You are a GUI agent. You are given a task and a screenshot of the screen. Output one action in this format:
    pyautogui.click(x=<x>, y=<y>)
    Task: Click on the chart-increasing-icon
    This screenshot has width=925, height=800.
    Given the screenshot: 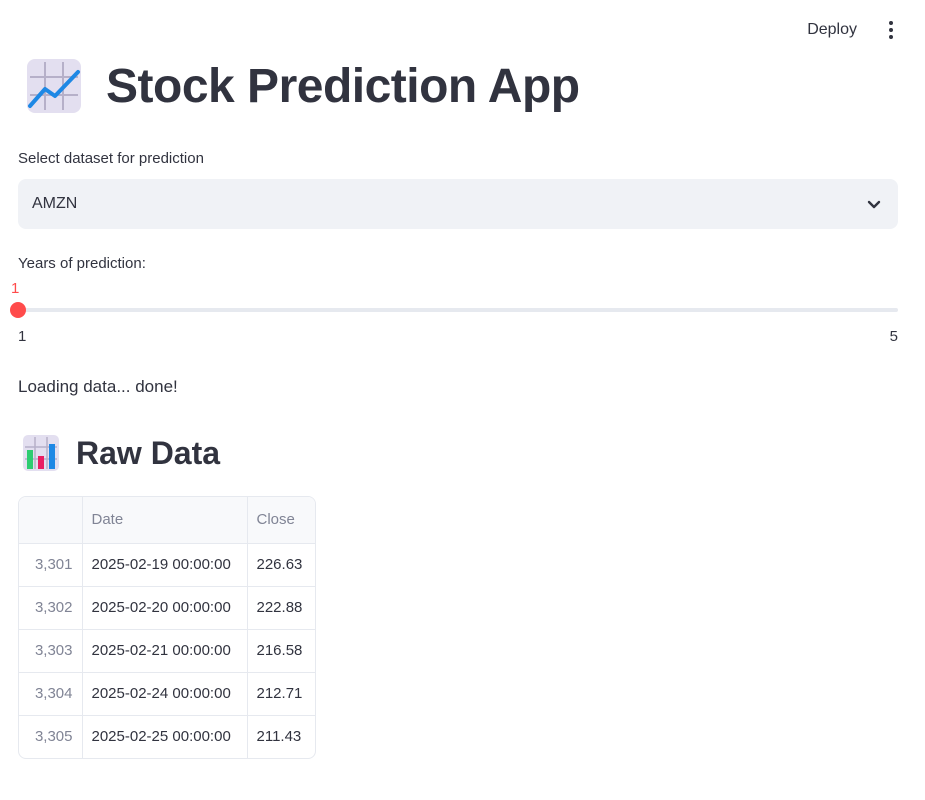 What is the action you would take?
    pyautogui.click(x=54, y=86)
    